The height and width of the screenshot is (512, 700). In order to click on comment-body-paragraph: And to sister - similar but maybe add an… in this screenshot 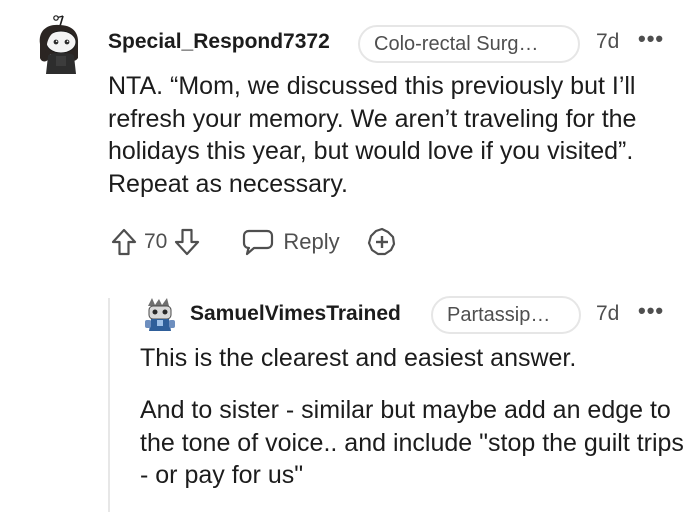, I will do `click(412, 442)`.